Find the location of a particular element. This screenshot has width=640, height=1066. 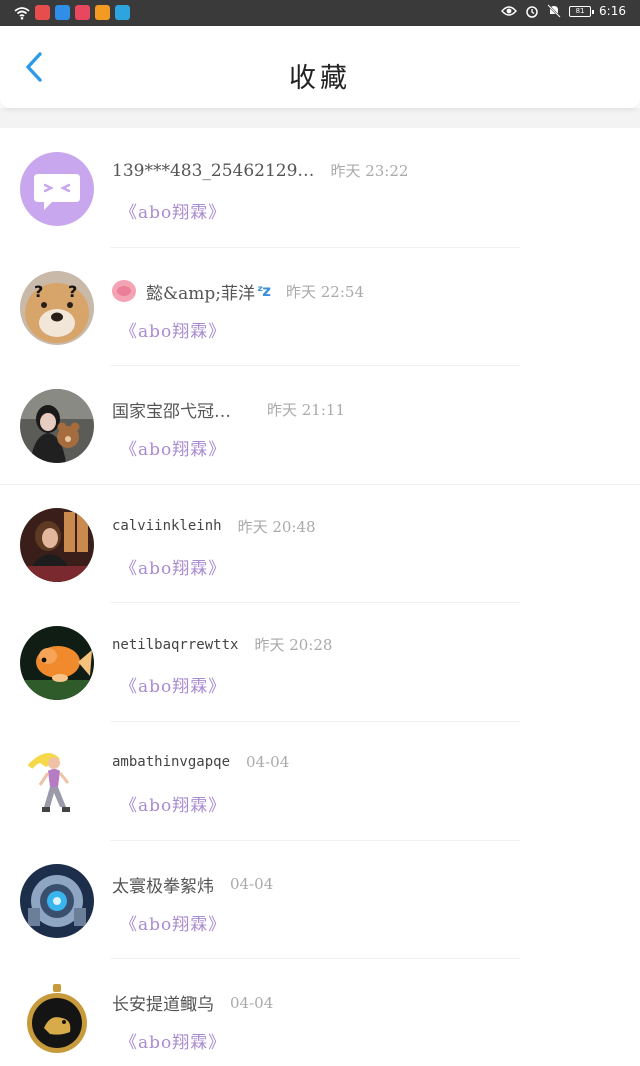

alarm-icon is located at coordinates (532, 12).